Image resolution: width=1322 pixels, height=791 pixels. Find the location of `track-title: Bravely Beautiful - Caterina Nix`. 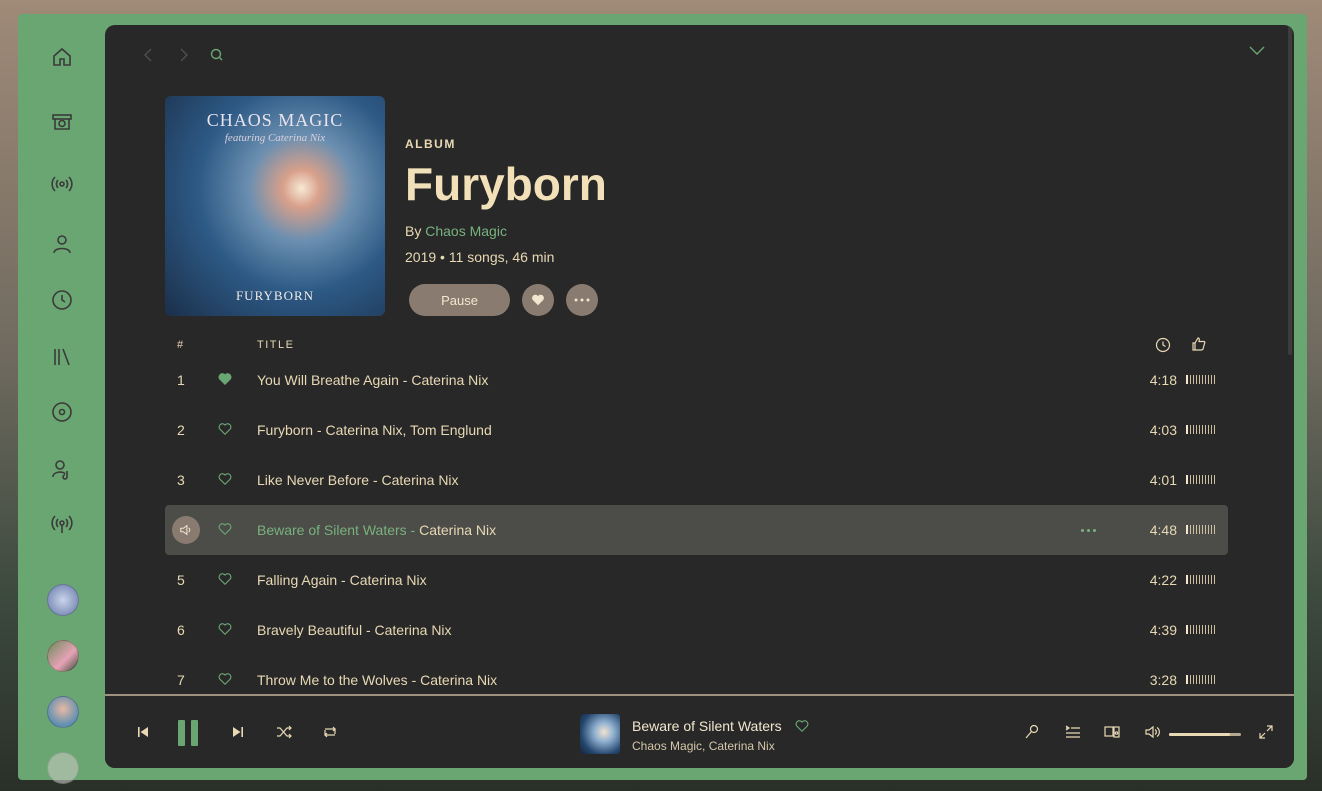

track-title: Bravely Beautiful - Caterina Nix is located at coordinates (354, 630).